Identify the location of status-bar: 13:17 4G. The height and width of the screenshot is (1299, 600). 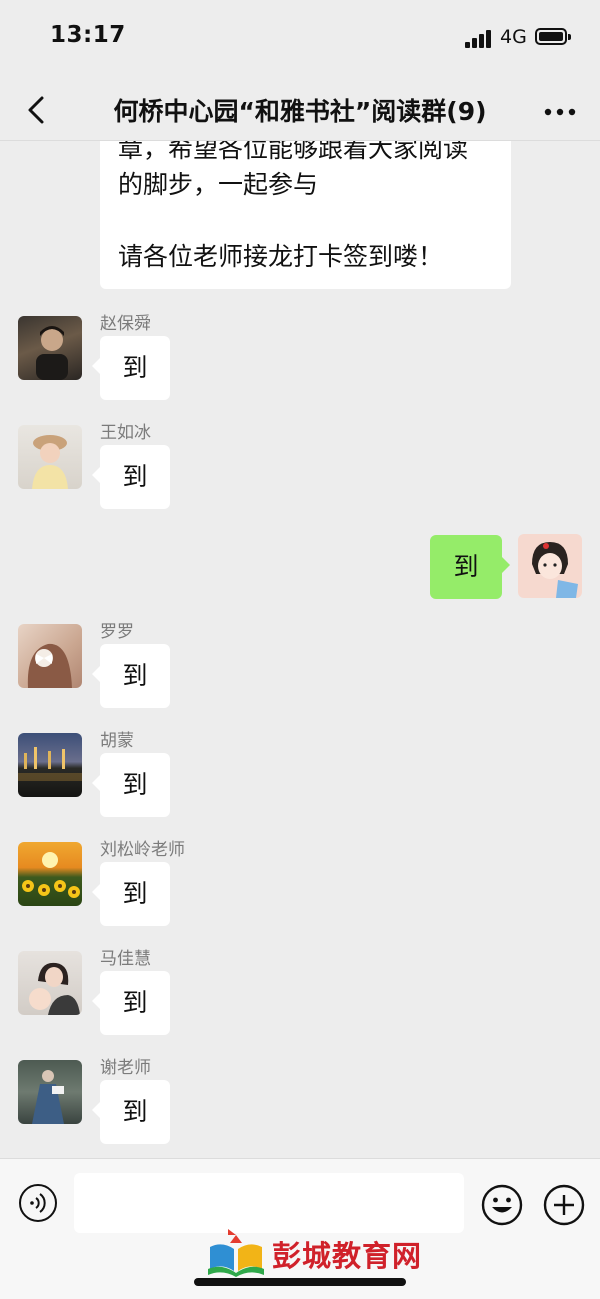
(300, 40).